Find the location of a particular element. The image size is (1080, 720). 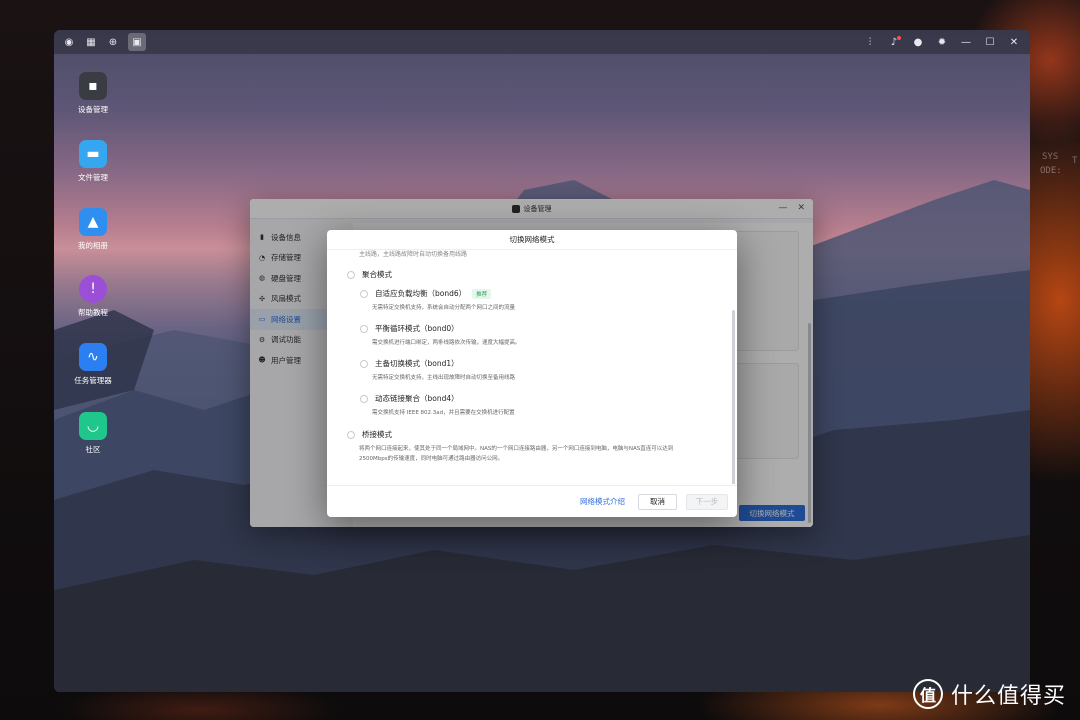

monitor-icon: ∿ is located at coordinates (93, 357).